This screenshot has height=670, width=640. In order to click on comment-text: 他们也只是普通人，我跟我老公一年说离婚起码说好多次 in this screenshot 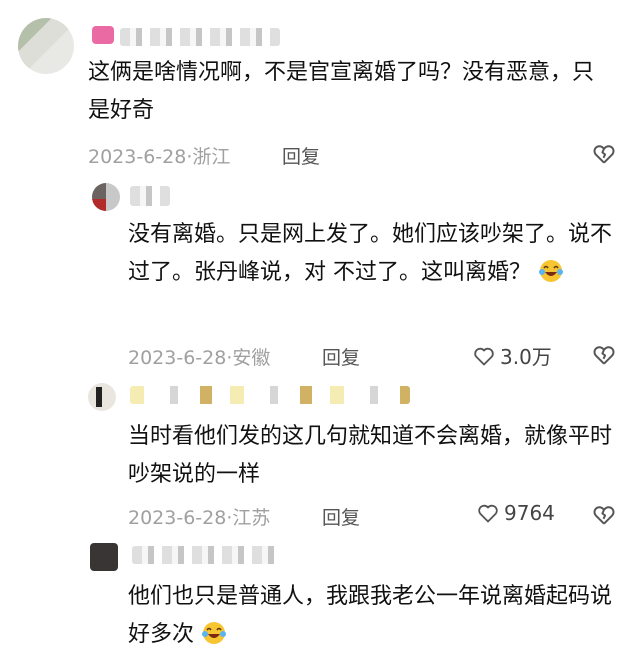, I will do `click(373, 616)`.